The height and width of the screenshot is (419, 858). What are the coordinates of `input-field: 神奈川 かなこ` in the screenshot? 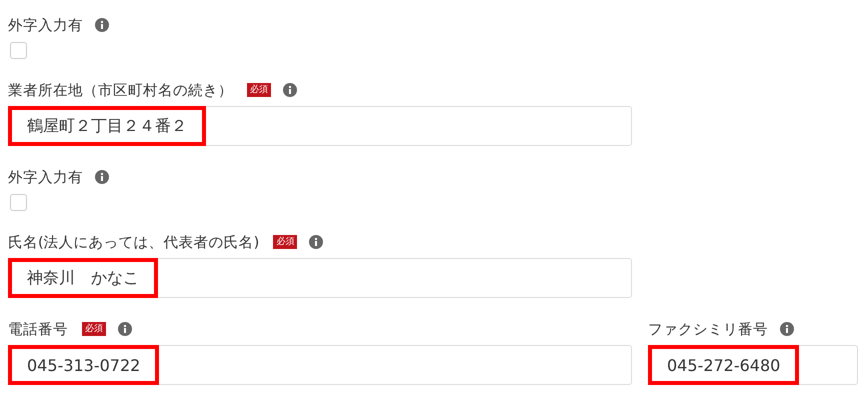 It's located at (320, 278).